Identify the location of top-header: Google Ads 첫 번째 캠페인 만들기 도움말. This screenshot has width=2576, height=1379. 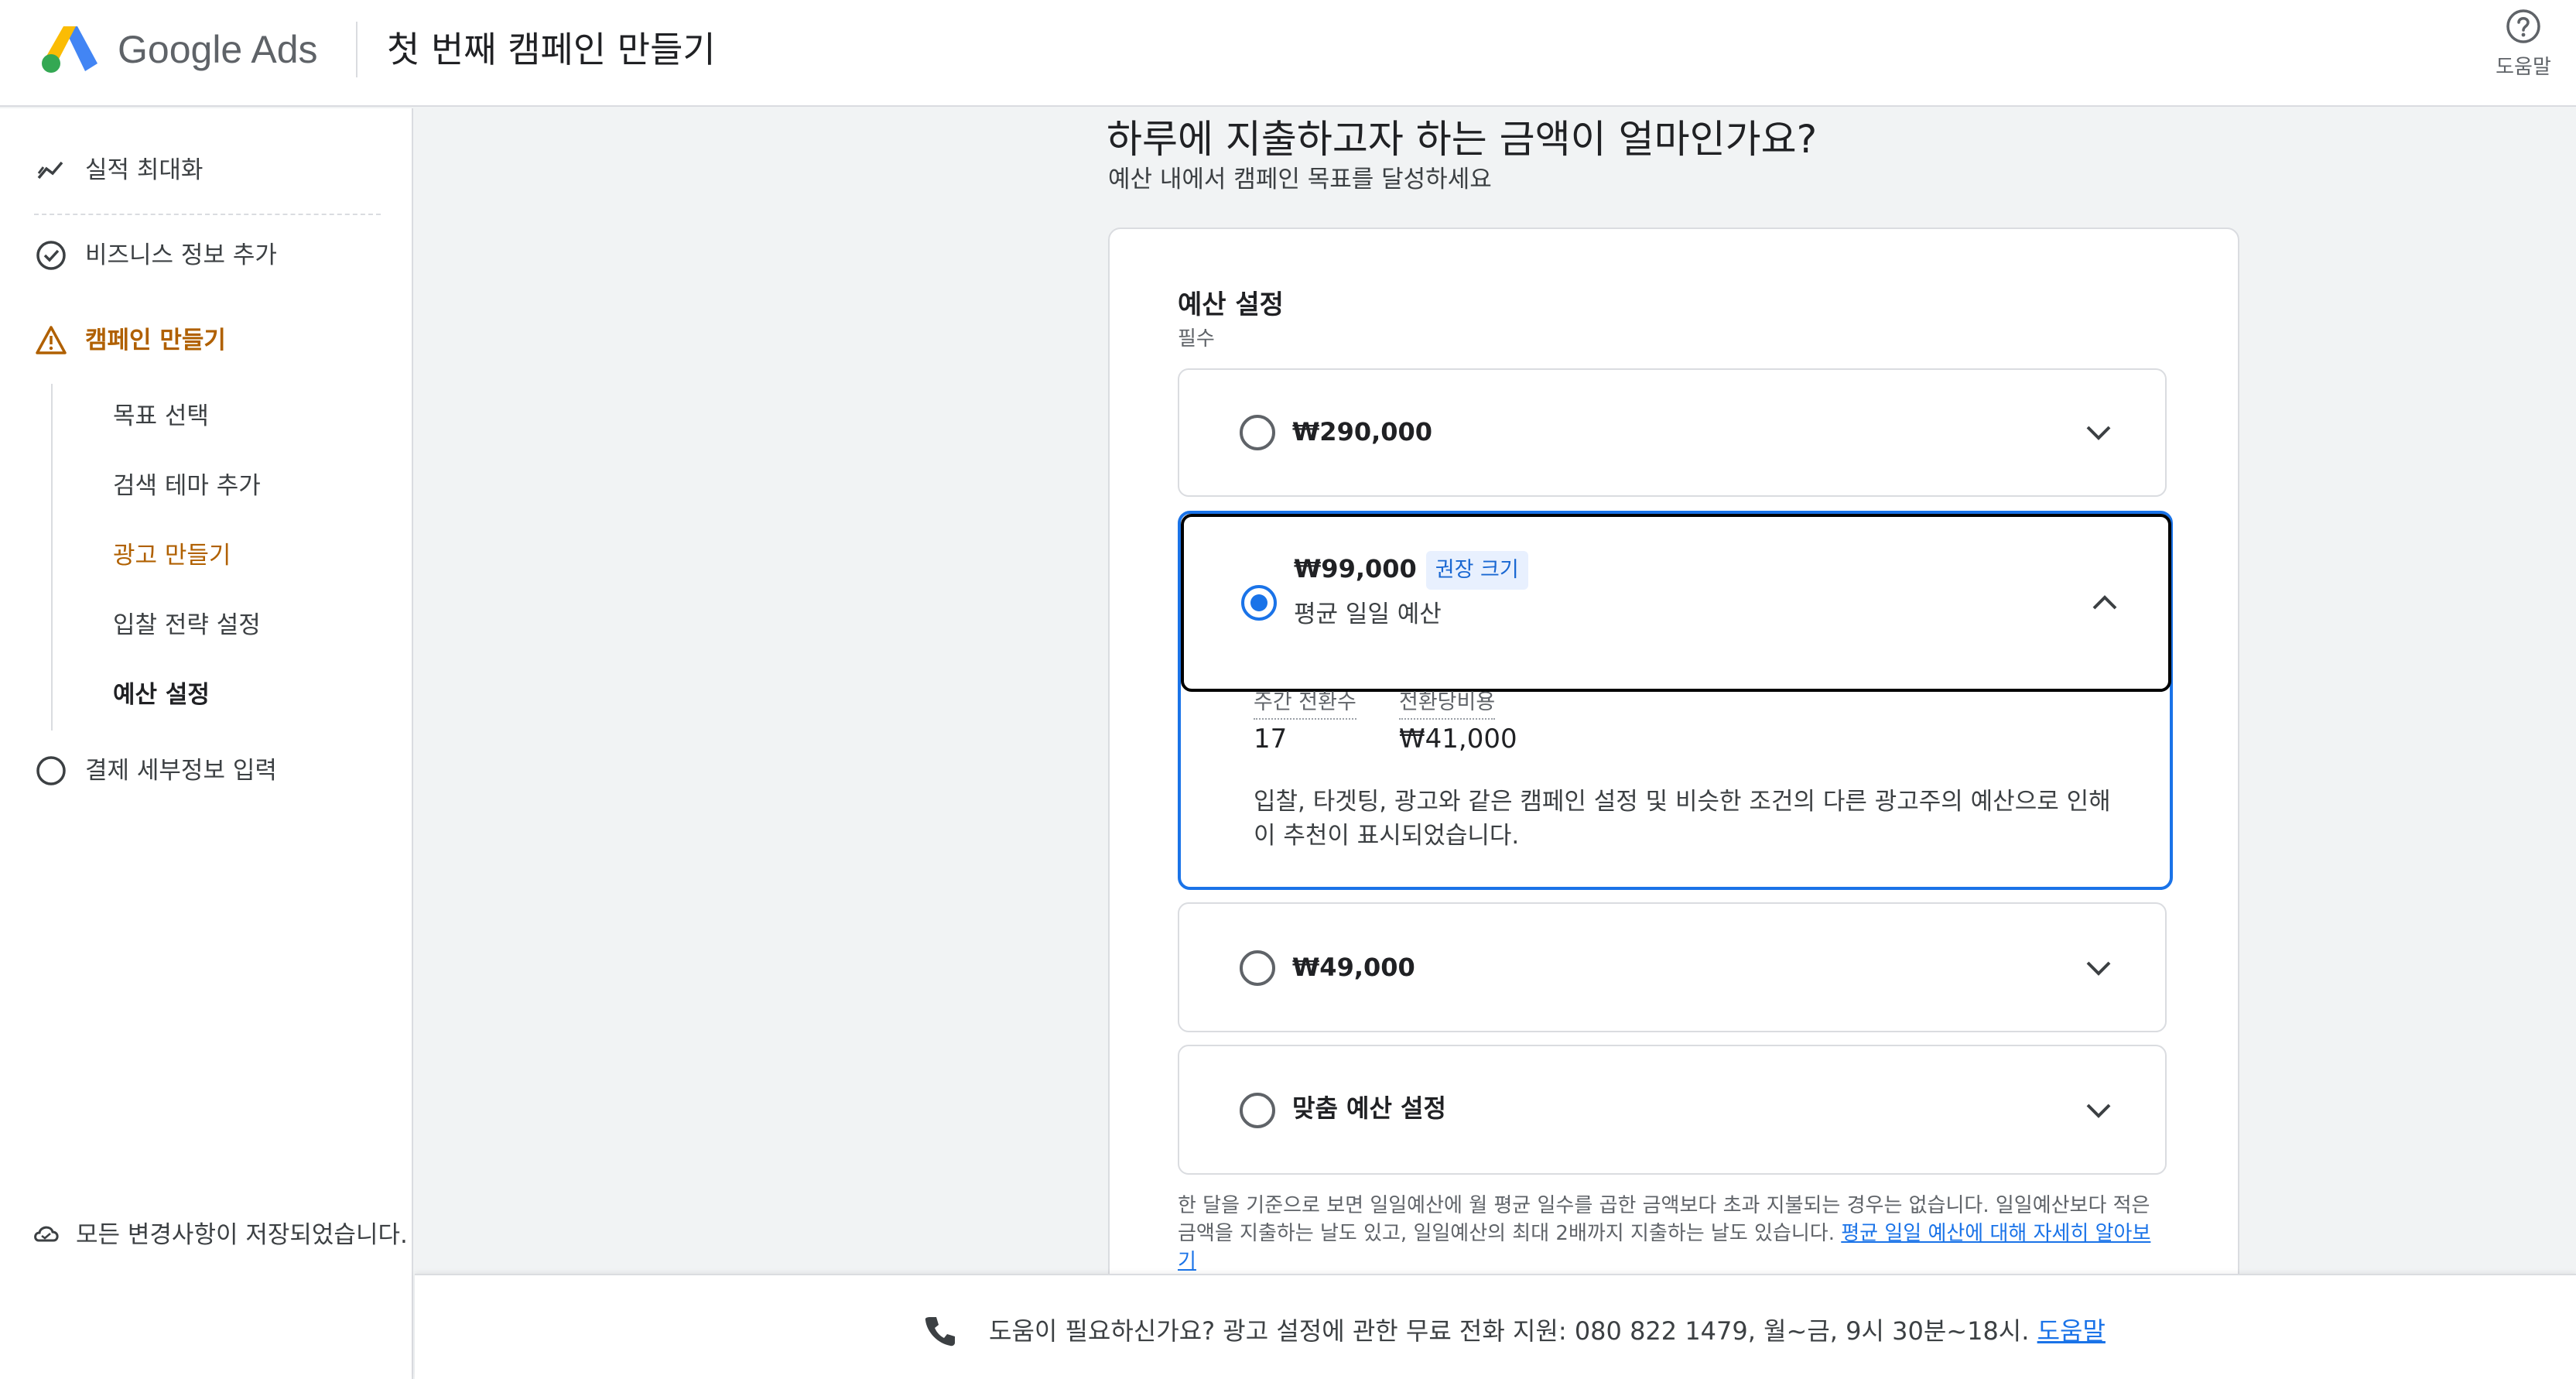
(1288, 53).